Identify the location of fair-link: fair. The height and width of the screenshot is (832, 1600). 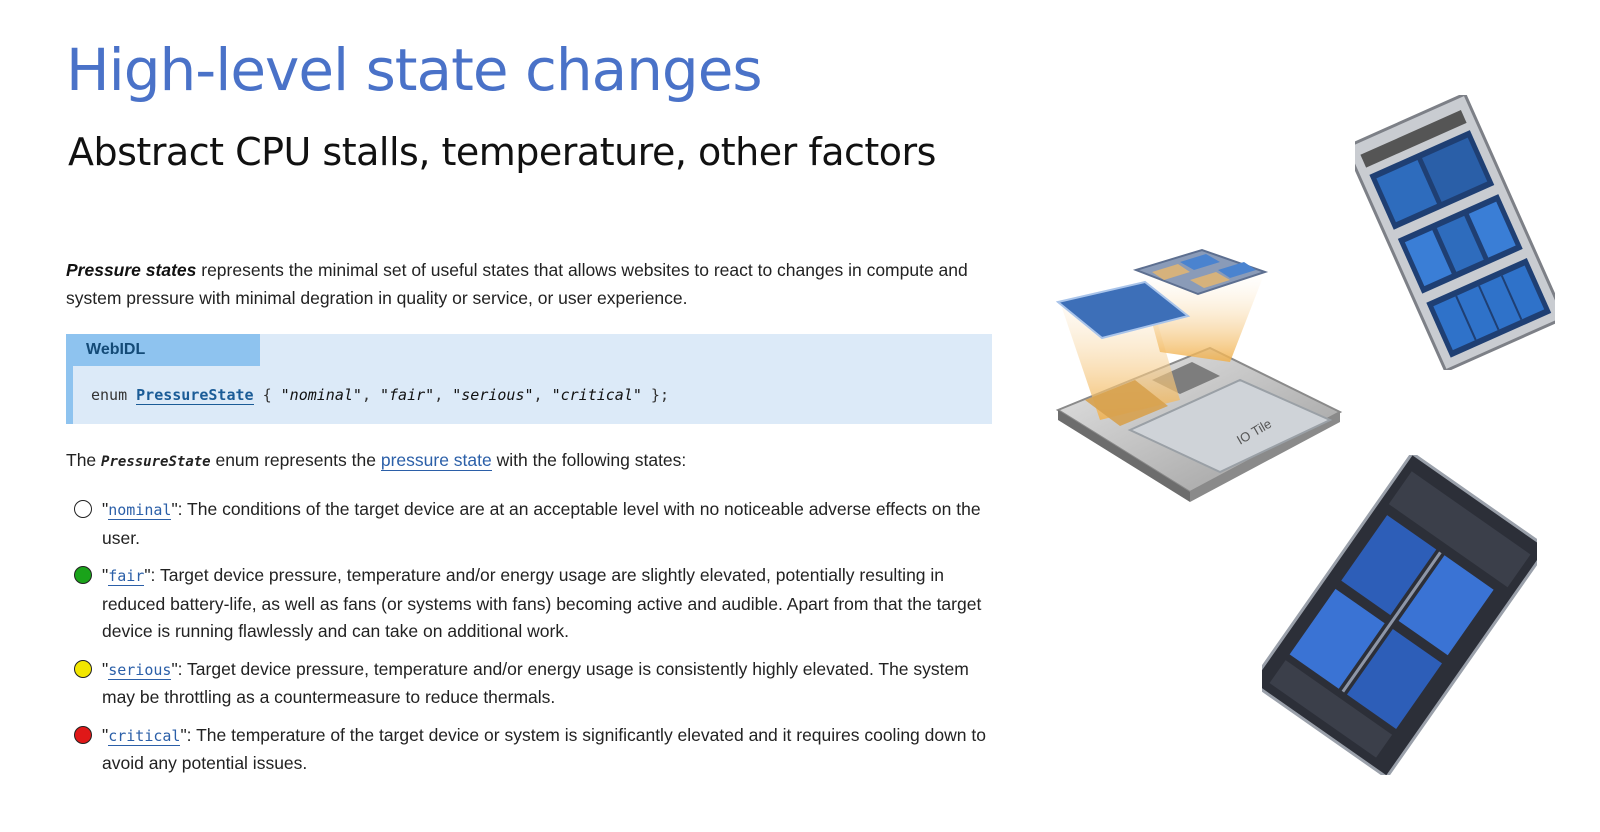
(126, 576).